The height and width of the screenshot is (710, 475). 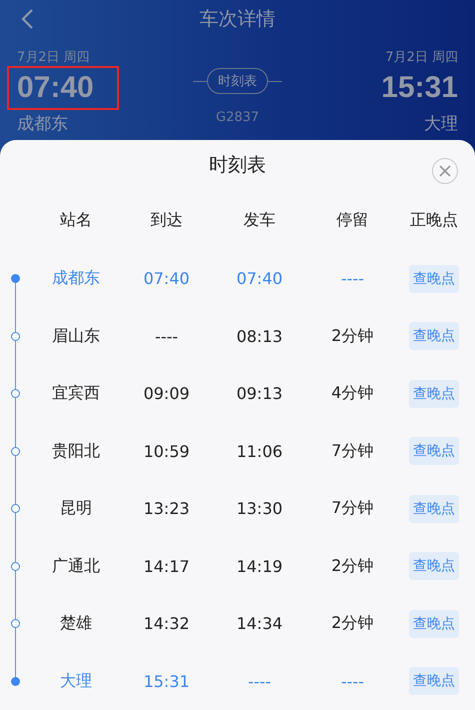 I want to click on departure-time: 11:06, so click(x=259, y=451).